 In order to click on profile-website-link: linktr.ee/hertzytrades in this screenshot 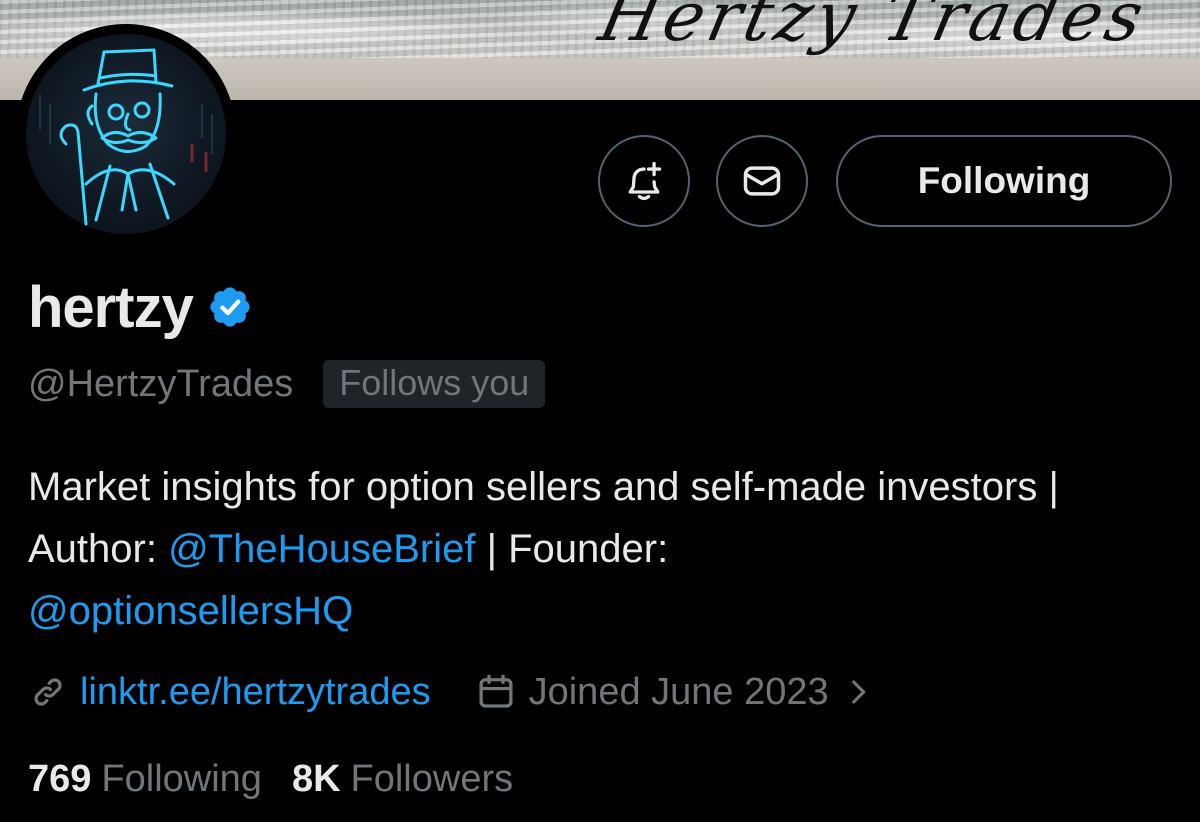, I will do `click(255, 692)`.